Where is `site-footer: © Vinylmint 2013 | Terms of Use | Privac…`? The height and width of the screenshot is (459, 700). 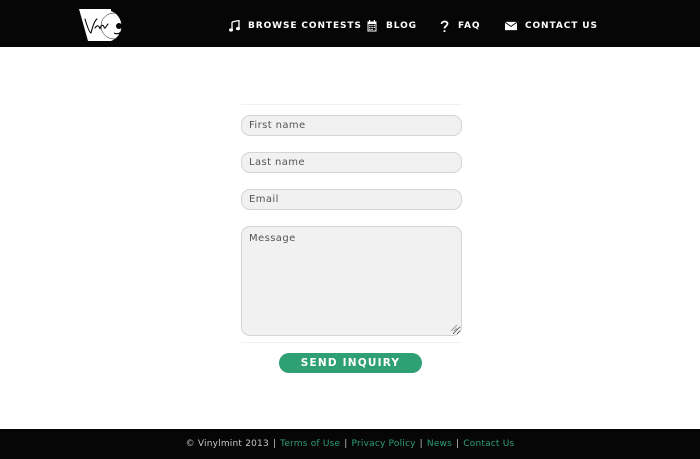
site-footer: © Vinylmint 2013 | Terms of Use | Privac… is located at coordinates (350, 444).